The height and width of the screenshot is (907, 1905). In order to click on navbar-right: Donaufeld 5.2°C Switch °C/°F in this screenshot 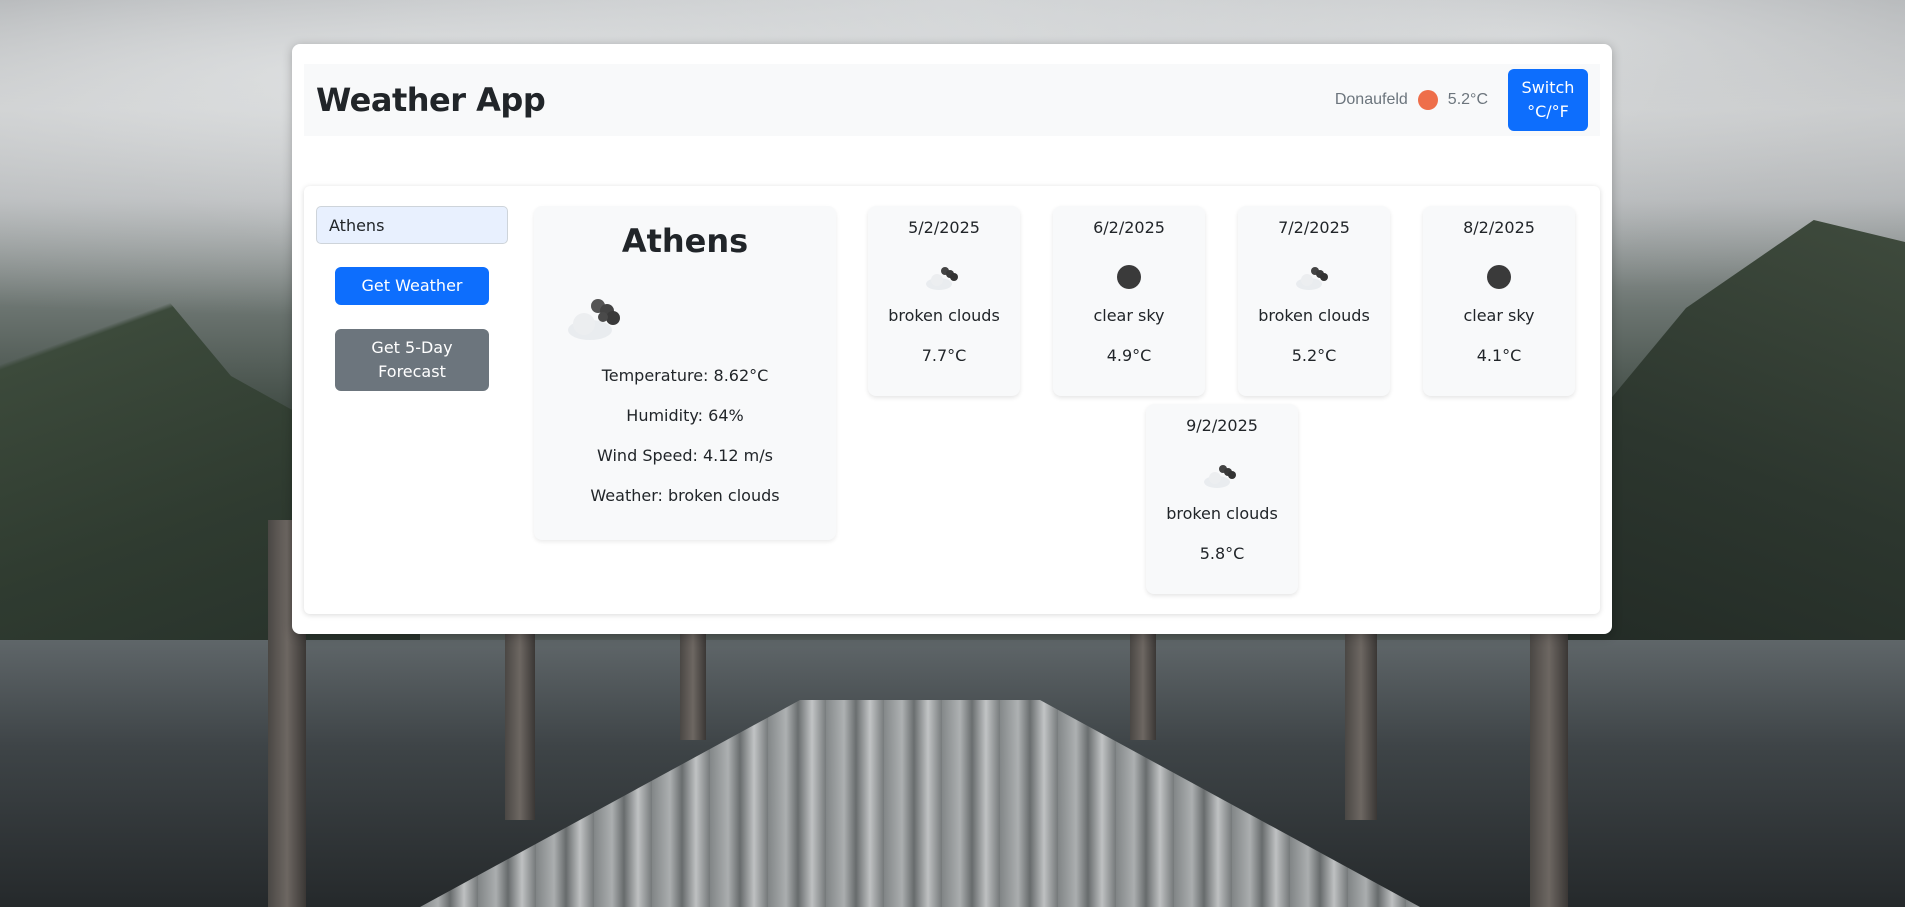, I will do `click(1461, 100)`.